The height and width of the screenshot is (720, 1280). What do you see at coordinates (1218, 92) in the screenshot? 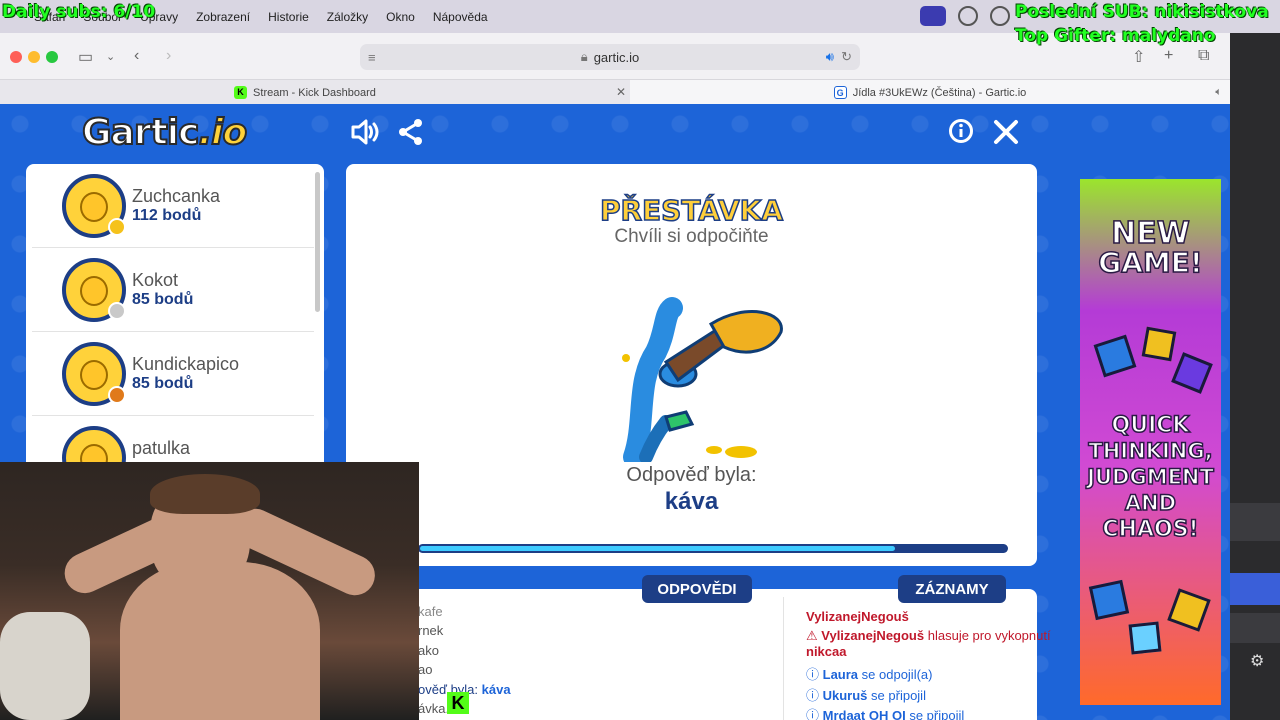
I see `tab-audio-icon: 🔈︎` at bounding box center [1218, 92].